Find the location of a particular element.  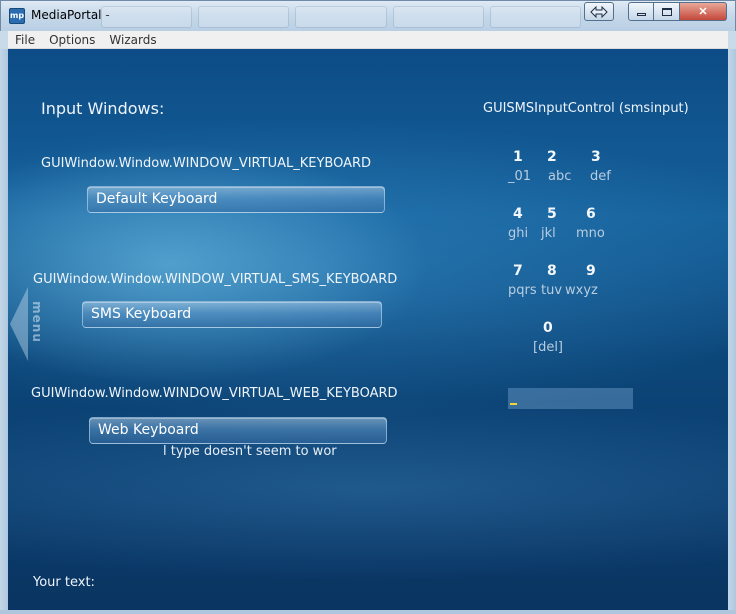

virtual-keyboard-caption: GUIWindow.Window.WINDOW_VIRTUAL_KEYBOARD is located at coordinates (206, 163).